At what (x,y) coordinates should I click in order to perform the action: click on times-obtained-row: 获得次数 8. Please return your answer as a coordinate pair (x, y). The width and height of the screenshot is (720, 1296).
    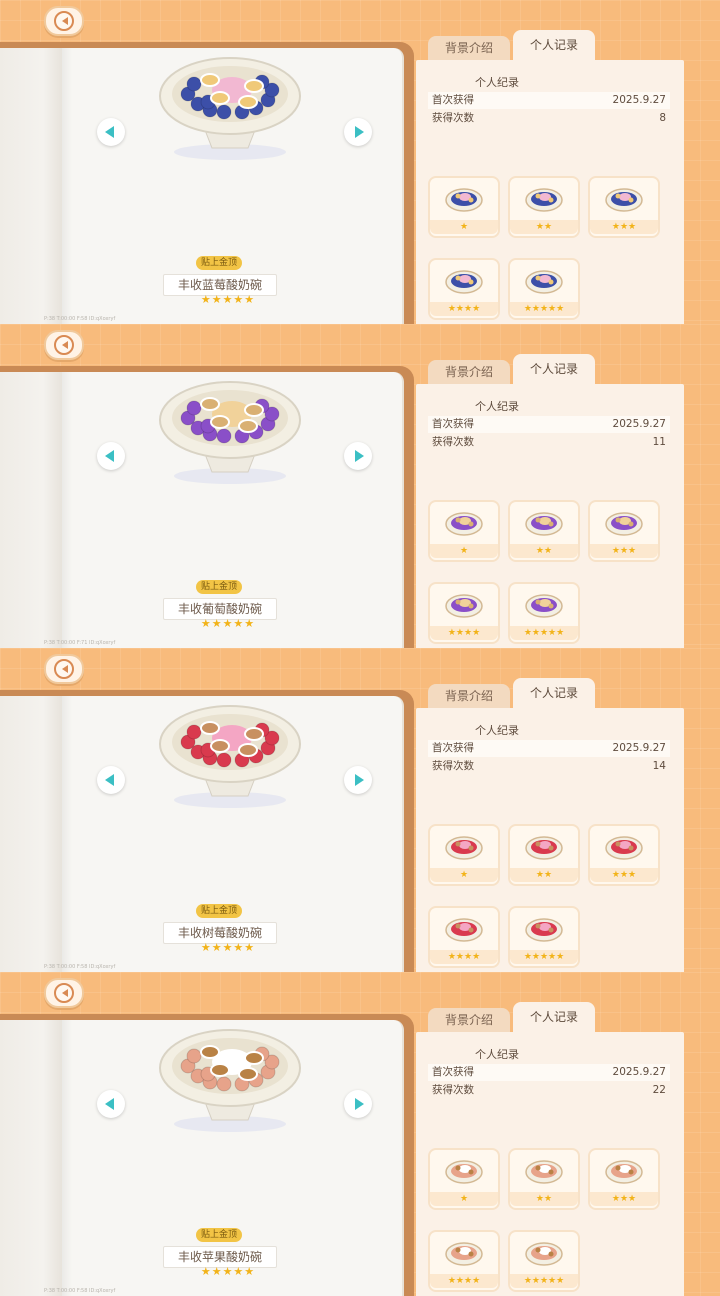
    Looking at the image, I should click on (549, 118).